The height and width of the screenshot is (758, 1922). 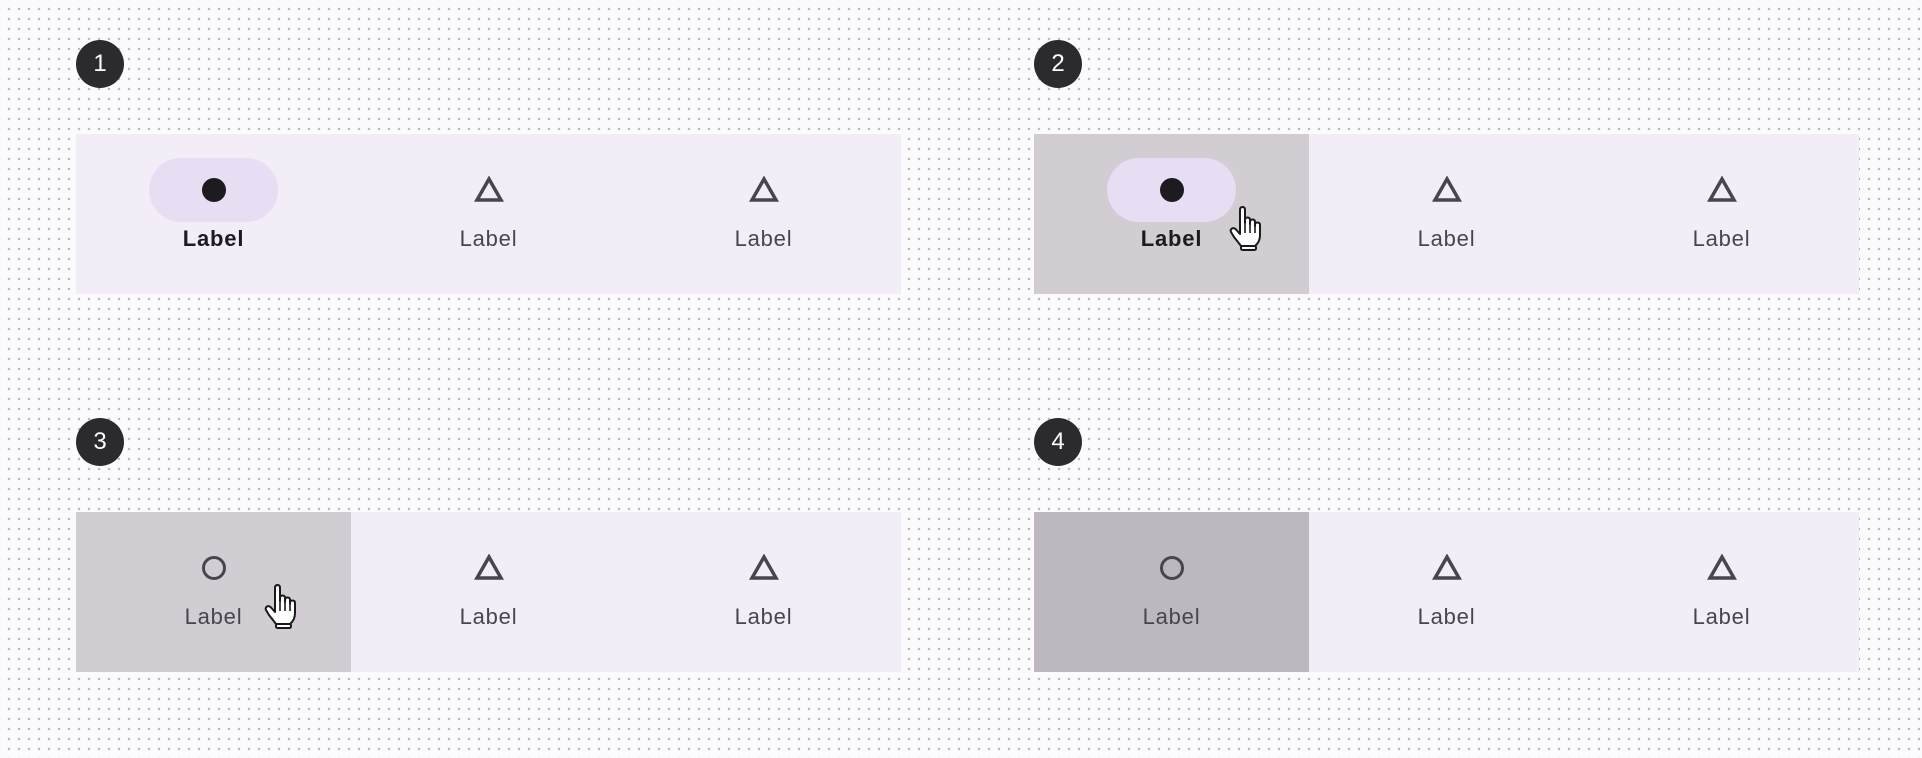 What do you see at coordinates (1058, 64) in the screenshot?
I see `step-number-badge: 2` at bounding box center [1058, 64].